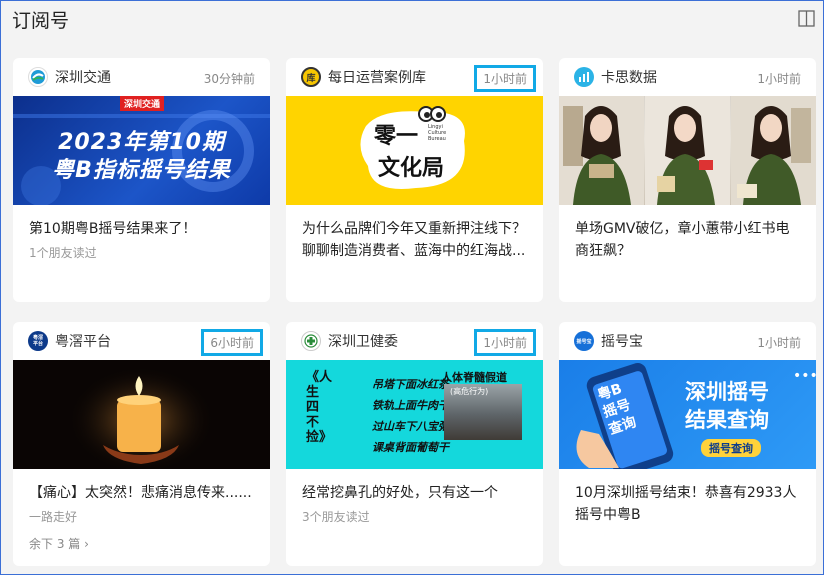  I want to click on avatar-text: 摇号宝, so click(584, 341).